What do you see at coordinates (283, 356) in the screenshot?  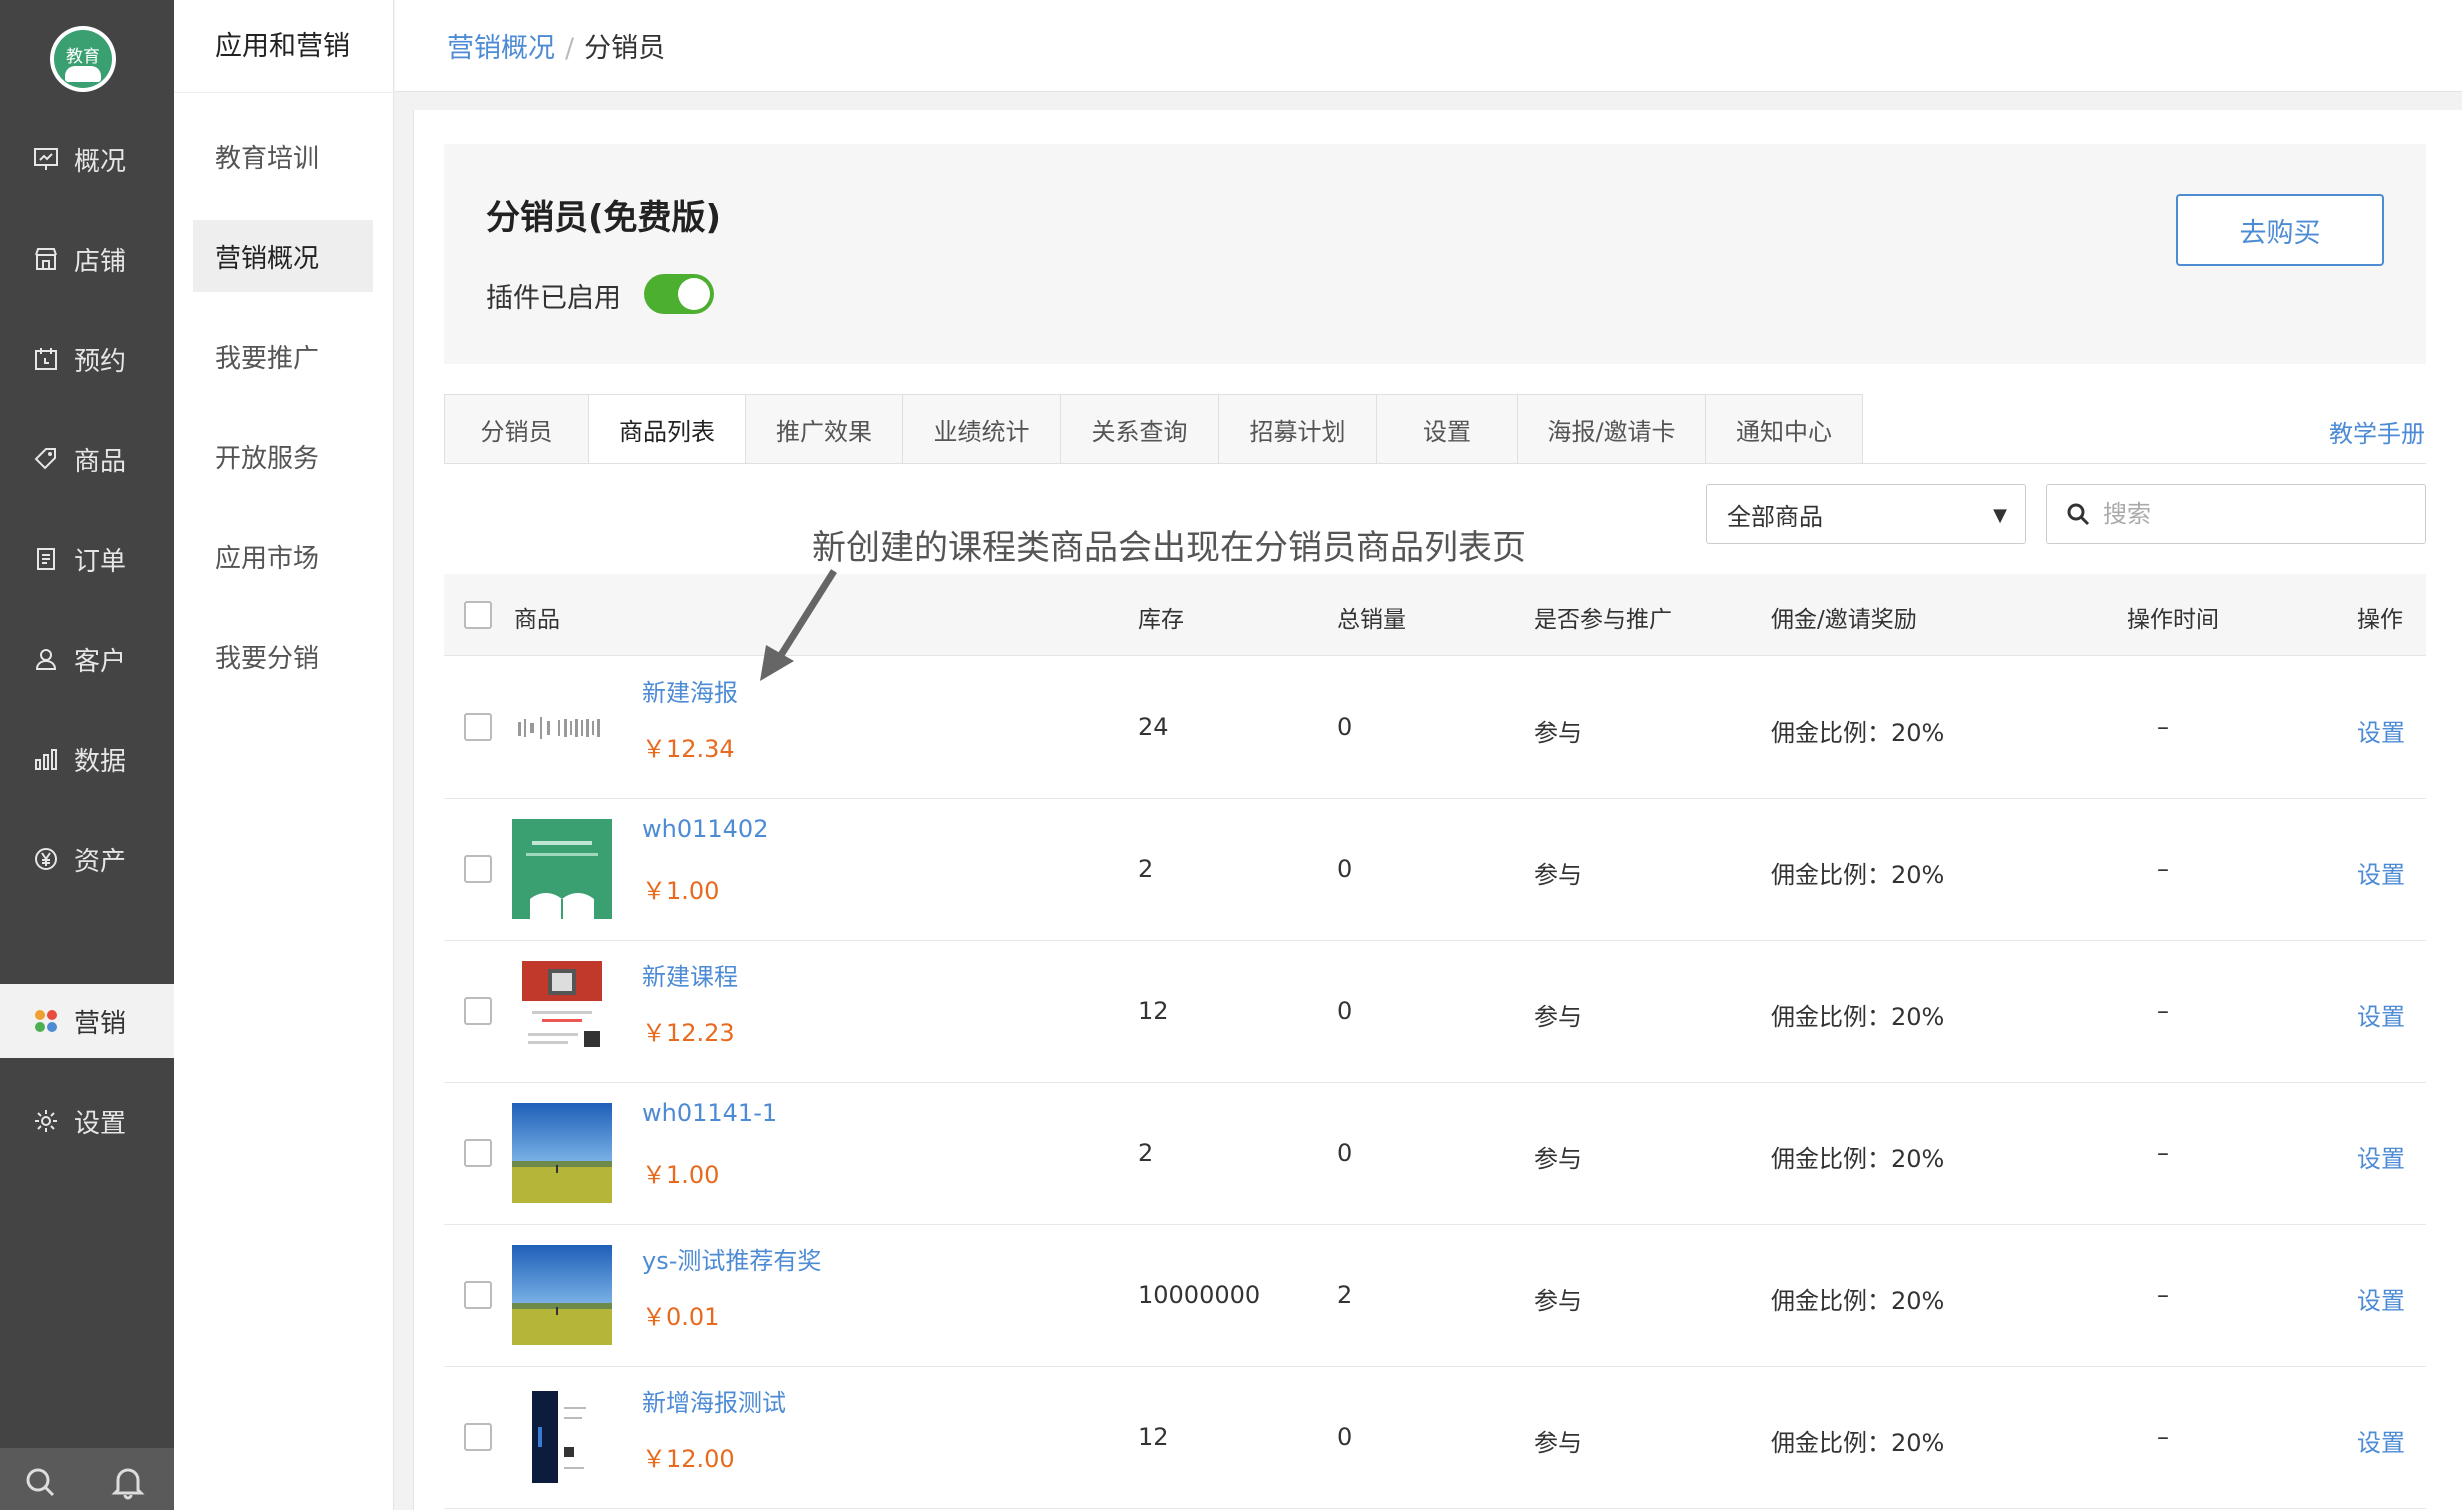 I see `subnav-item-promote: 我要推广` at bounding box center [283, 356].